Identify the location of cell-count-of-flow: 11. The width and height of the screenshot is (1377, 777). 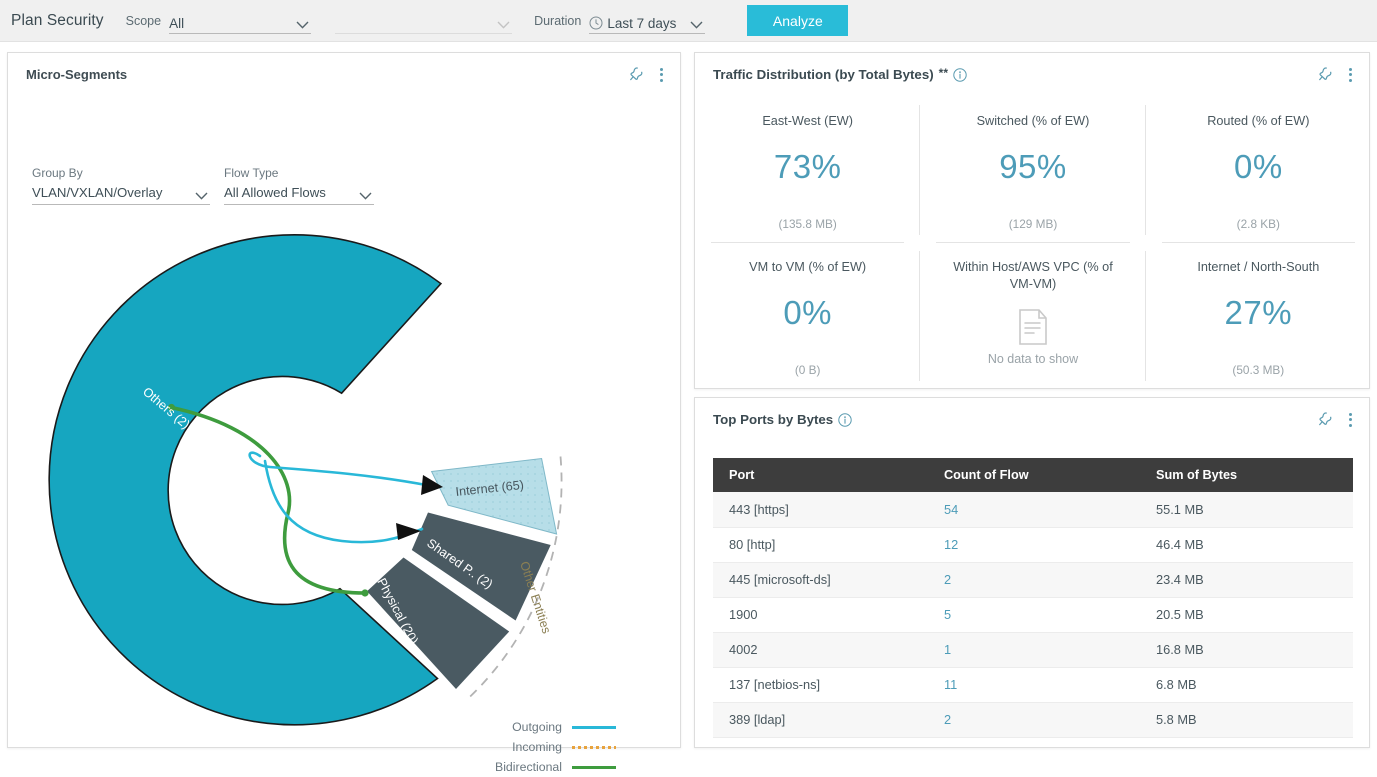
(1034, 685).